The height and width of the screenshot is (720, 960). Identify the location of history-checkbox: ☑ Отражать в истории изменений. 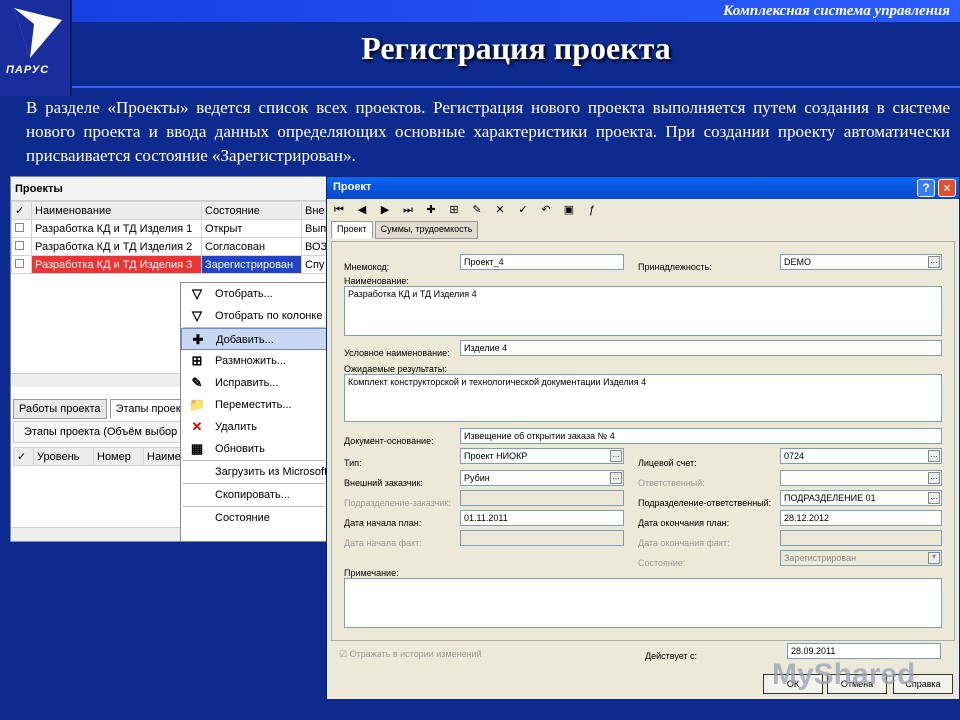
(410, 654).